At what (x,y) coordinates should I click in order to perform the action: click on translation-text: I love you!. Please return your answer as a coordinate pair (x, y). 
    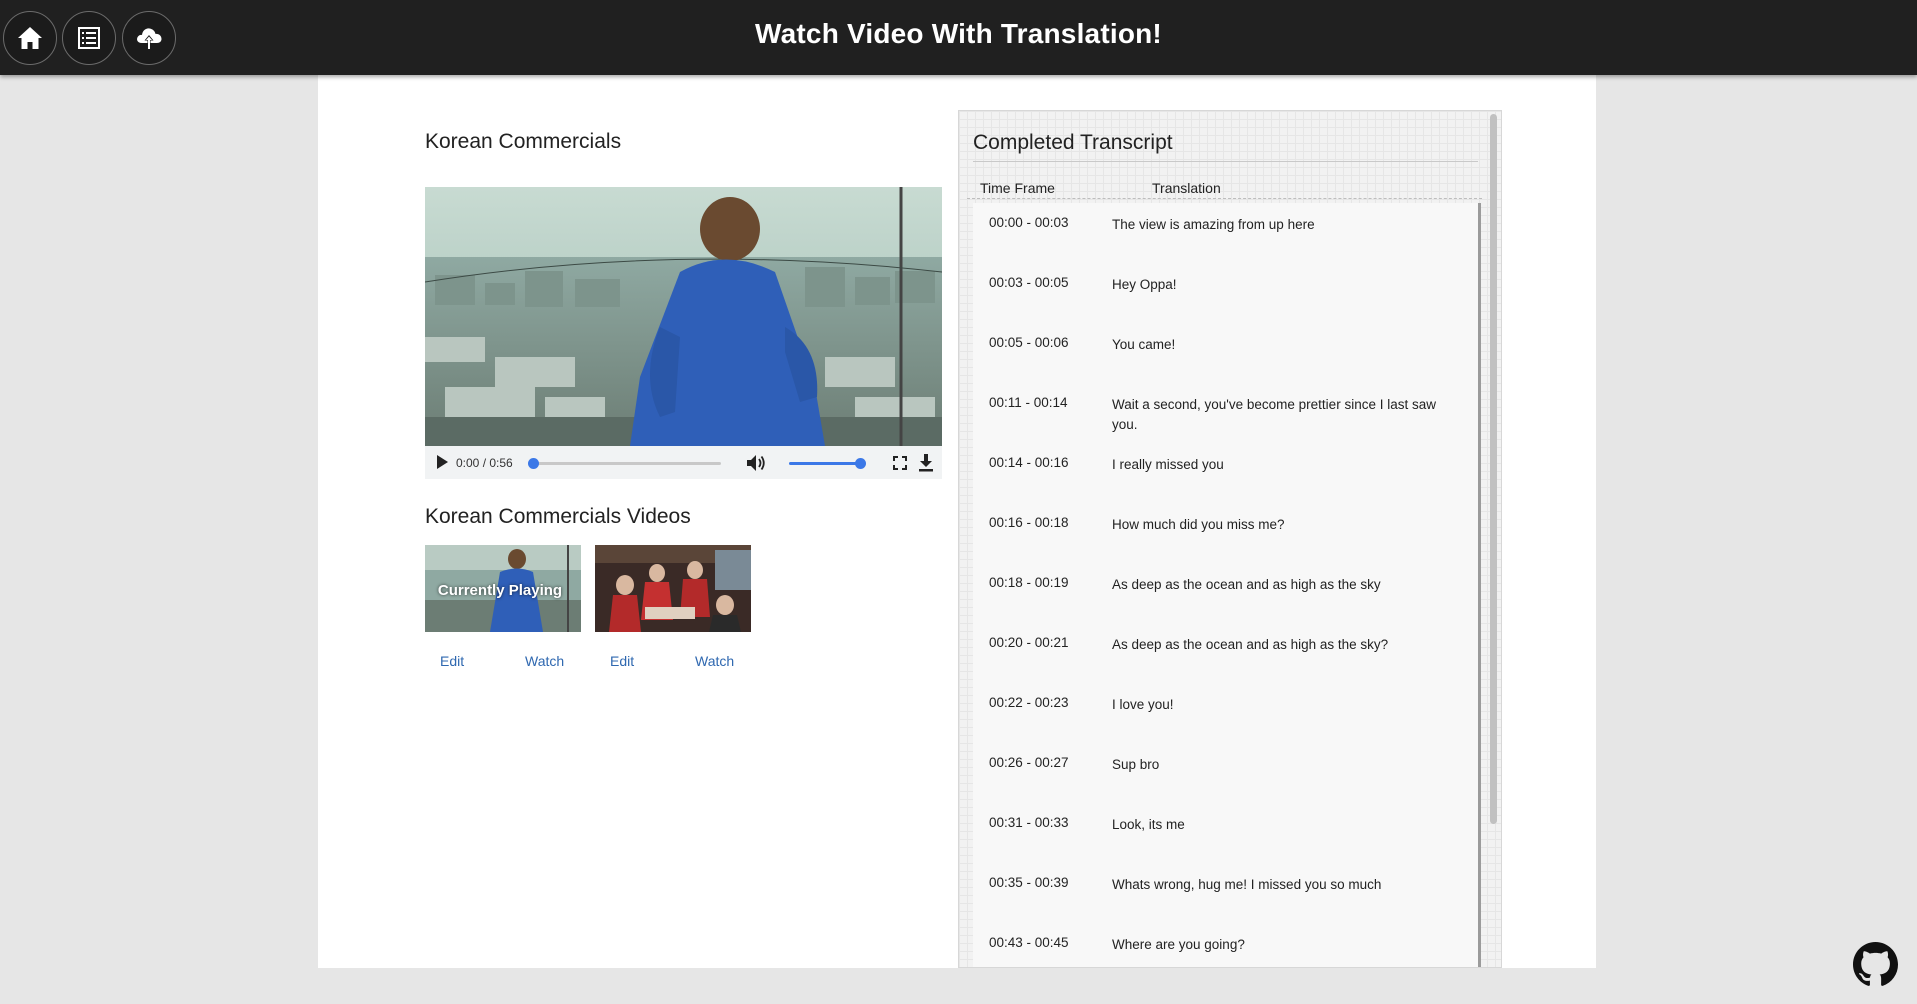
    Looking at the image, I should click on (1143, 704).